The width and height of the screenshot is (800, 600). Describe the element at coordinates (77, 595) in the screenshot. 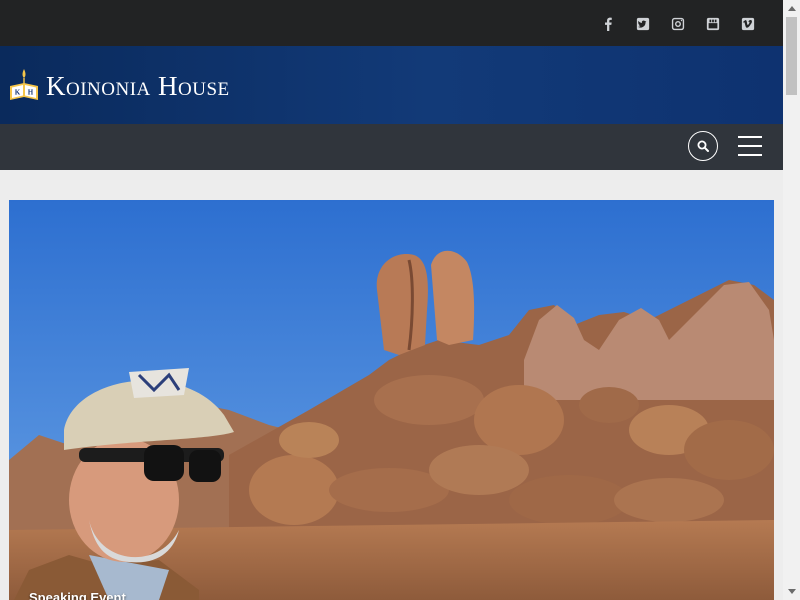

I see `hero-caption: Speaking Event` at that location.